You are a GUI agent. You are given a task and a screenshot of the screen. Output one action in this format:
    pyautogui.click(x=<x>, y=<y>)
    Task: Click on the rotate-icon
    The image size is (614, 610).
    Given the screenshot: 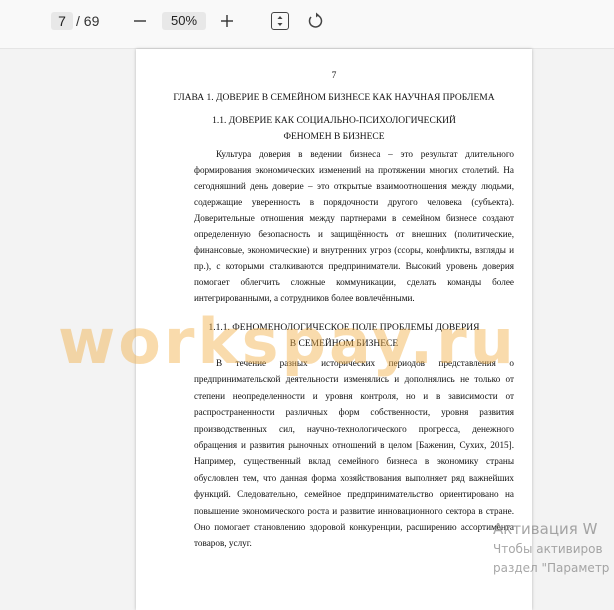 What is the action you would take?
    pyautogui.click(x=315, y=20)
    